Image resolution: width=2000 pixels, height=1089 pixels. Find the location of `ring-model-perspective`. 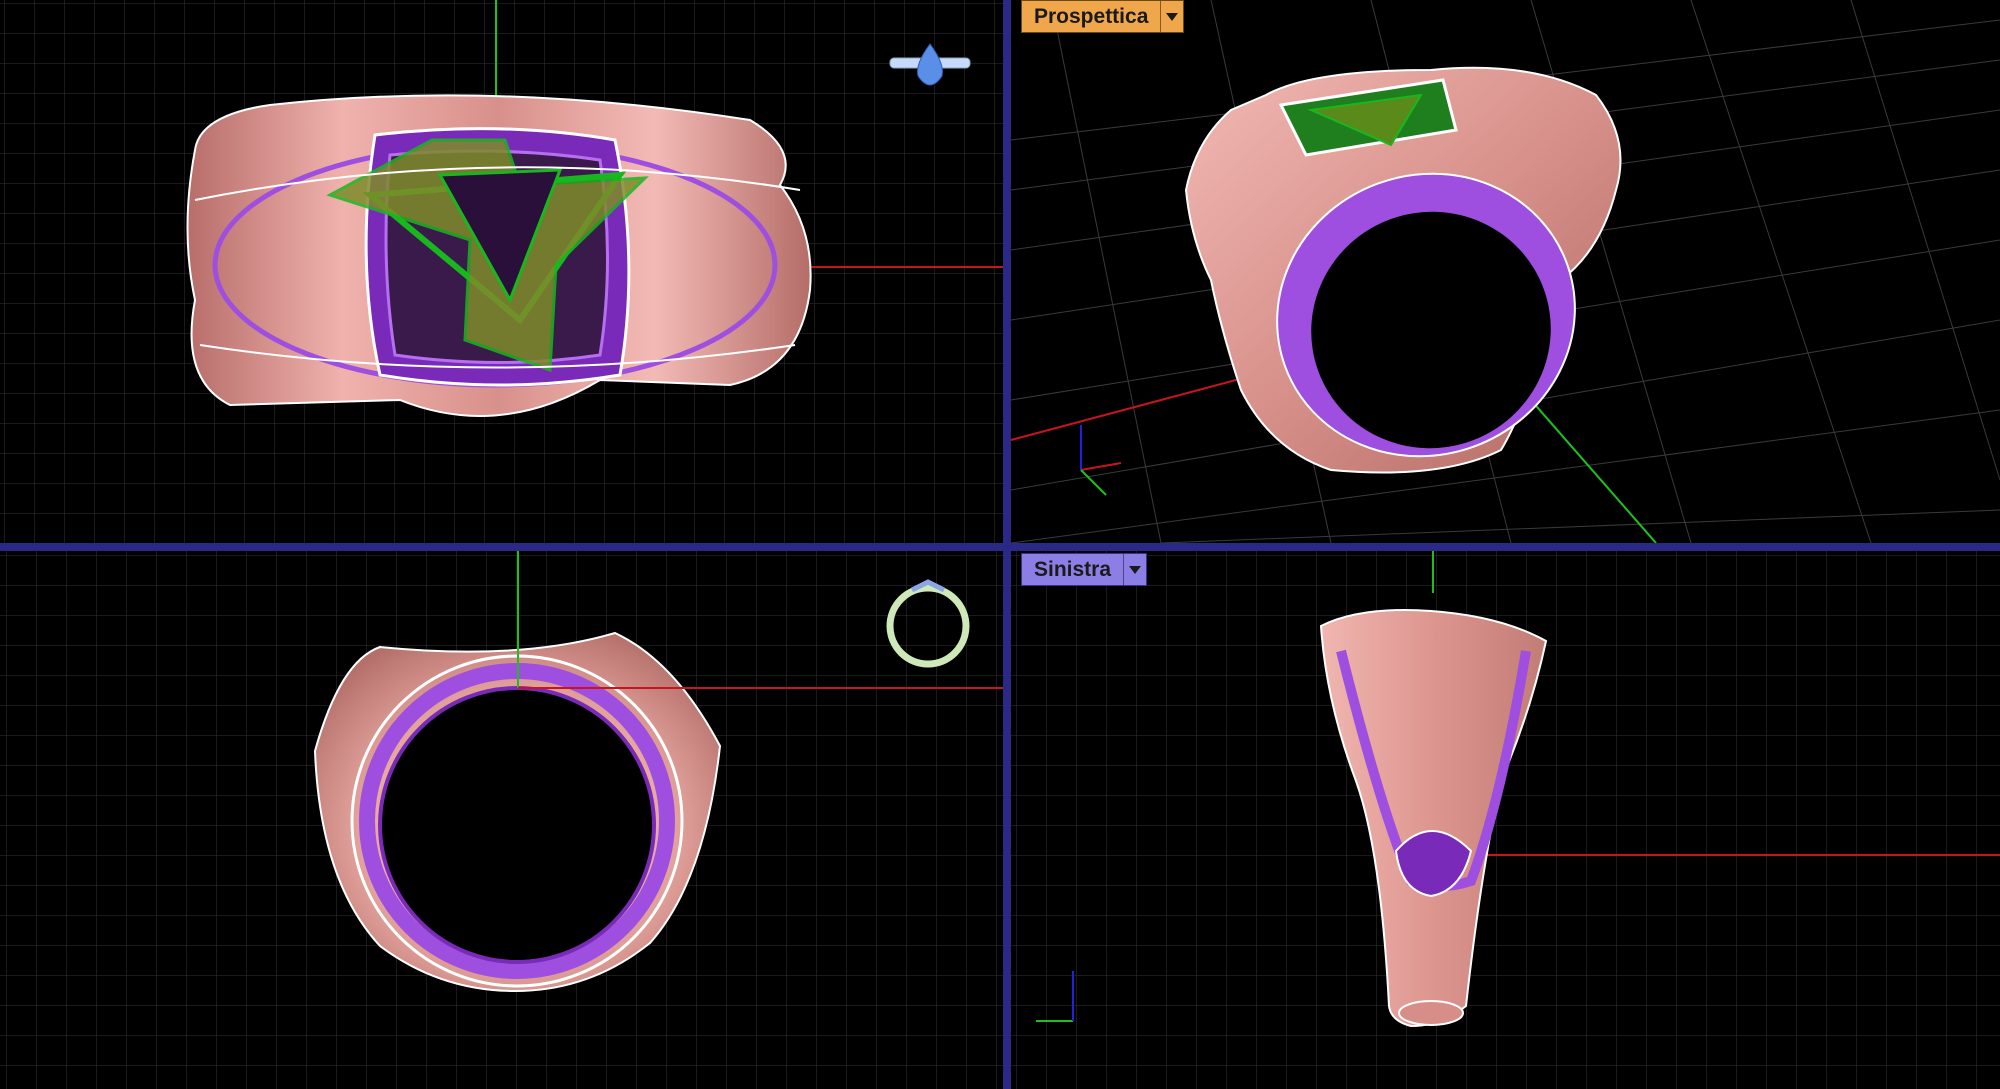

ring-model-perspective is located at coordinates (1403, 282).